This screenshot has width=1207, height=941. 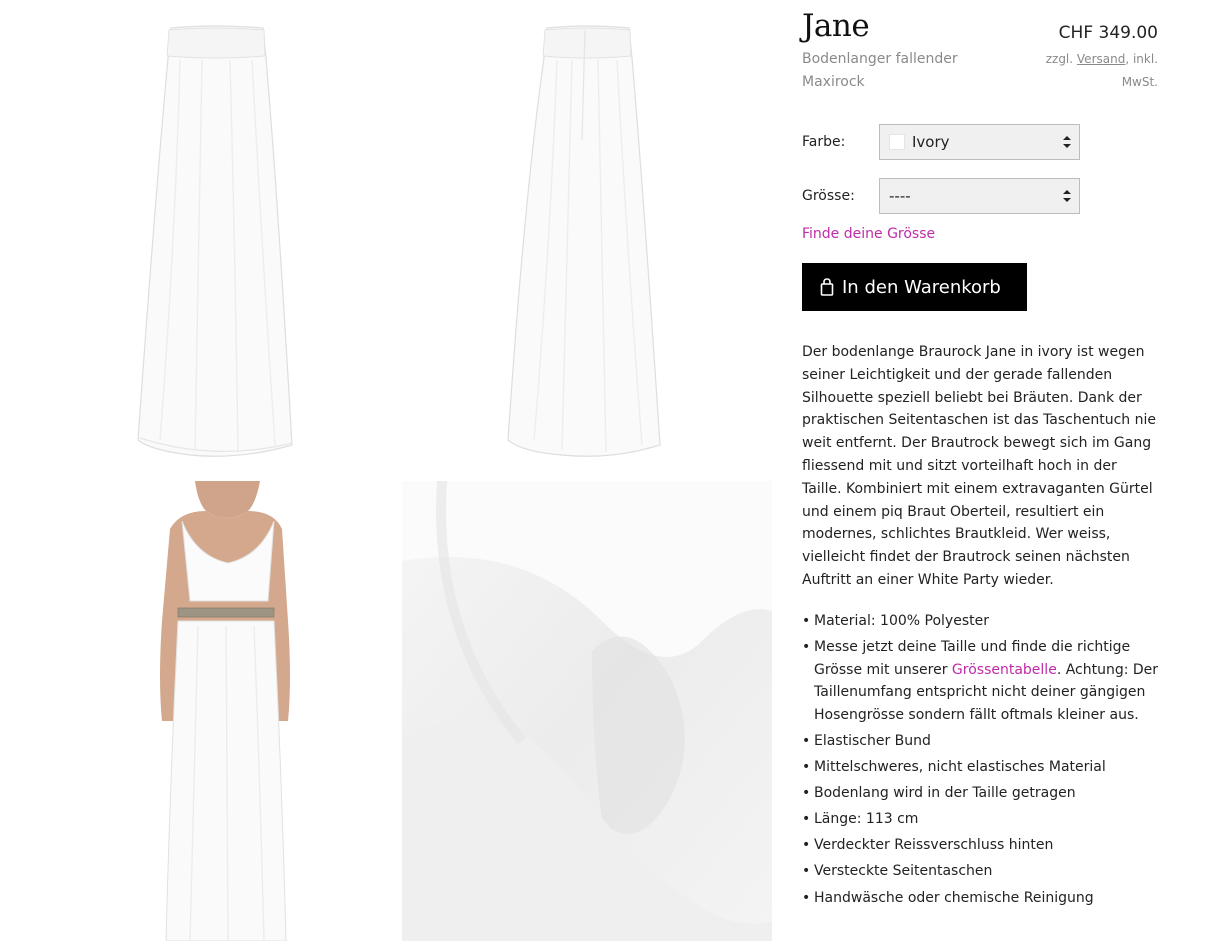 I want to click on feature-item: • Handwäsche oder chemische Reinigung, so click(x=982, y=898).